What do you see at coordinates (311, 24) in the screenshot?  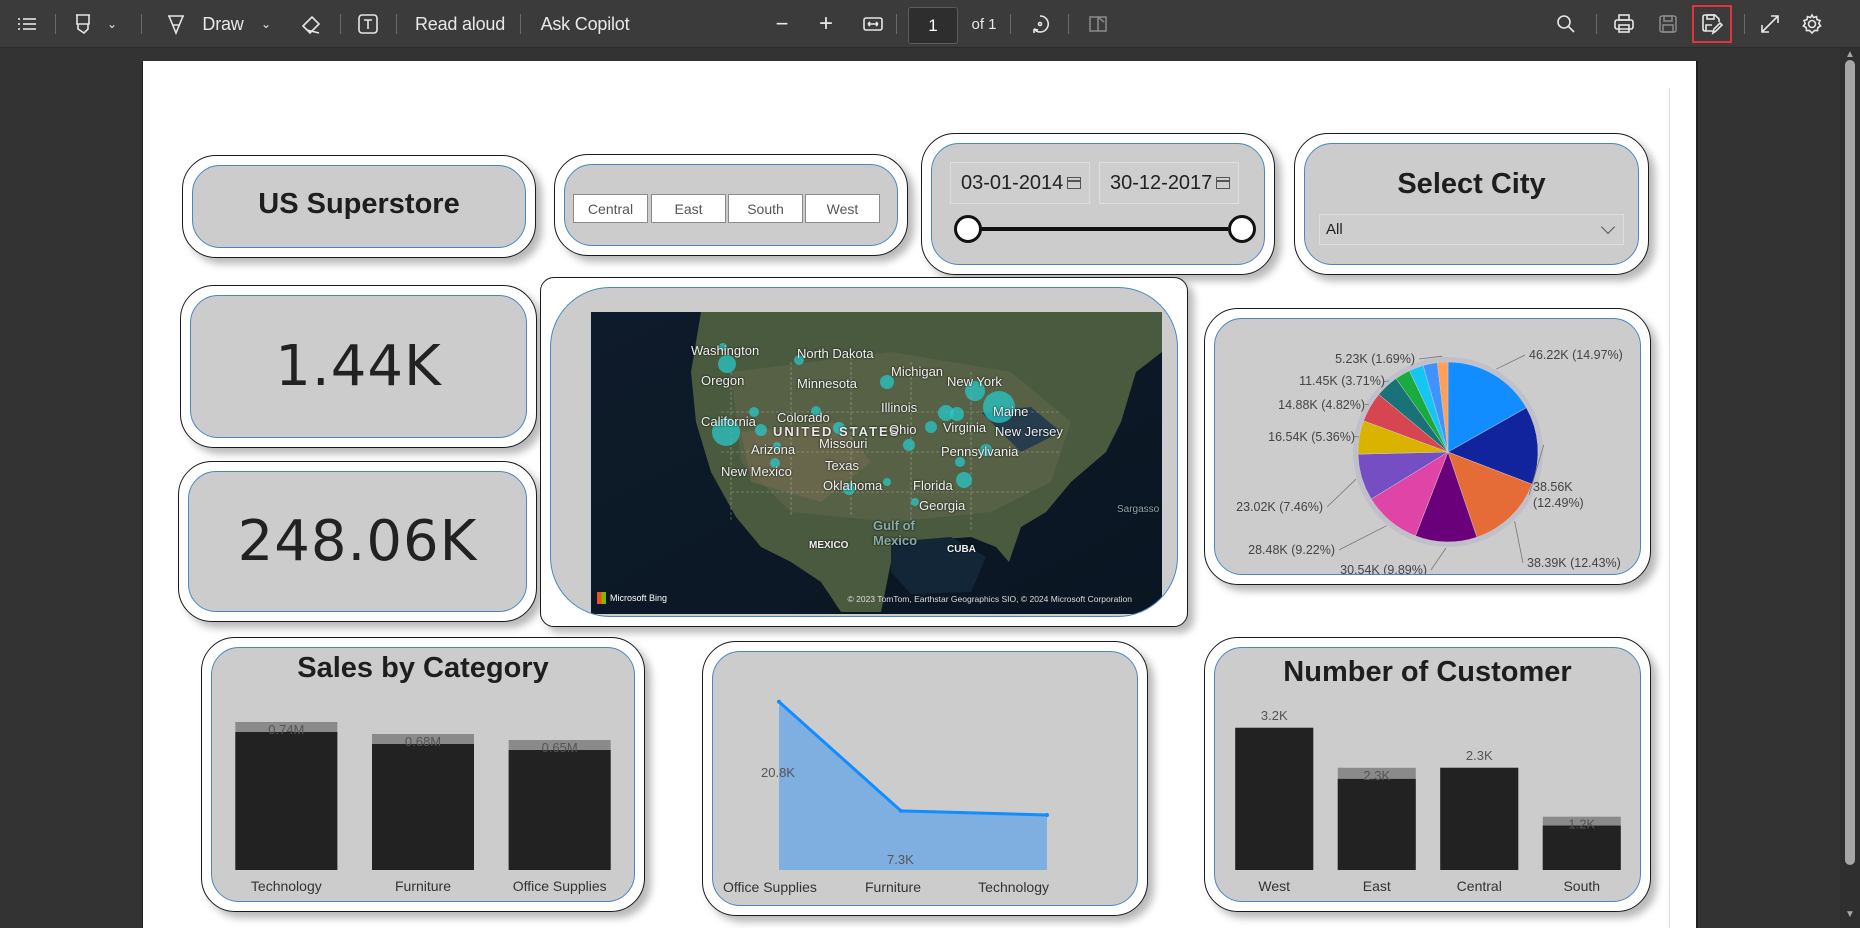 I see `erase-icon` at bounding box center [311, 24].